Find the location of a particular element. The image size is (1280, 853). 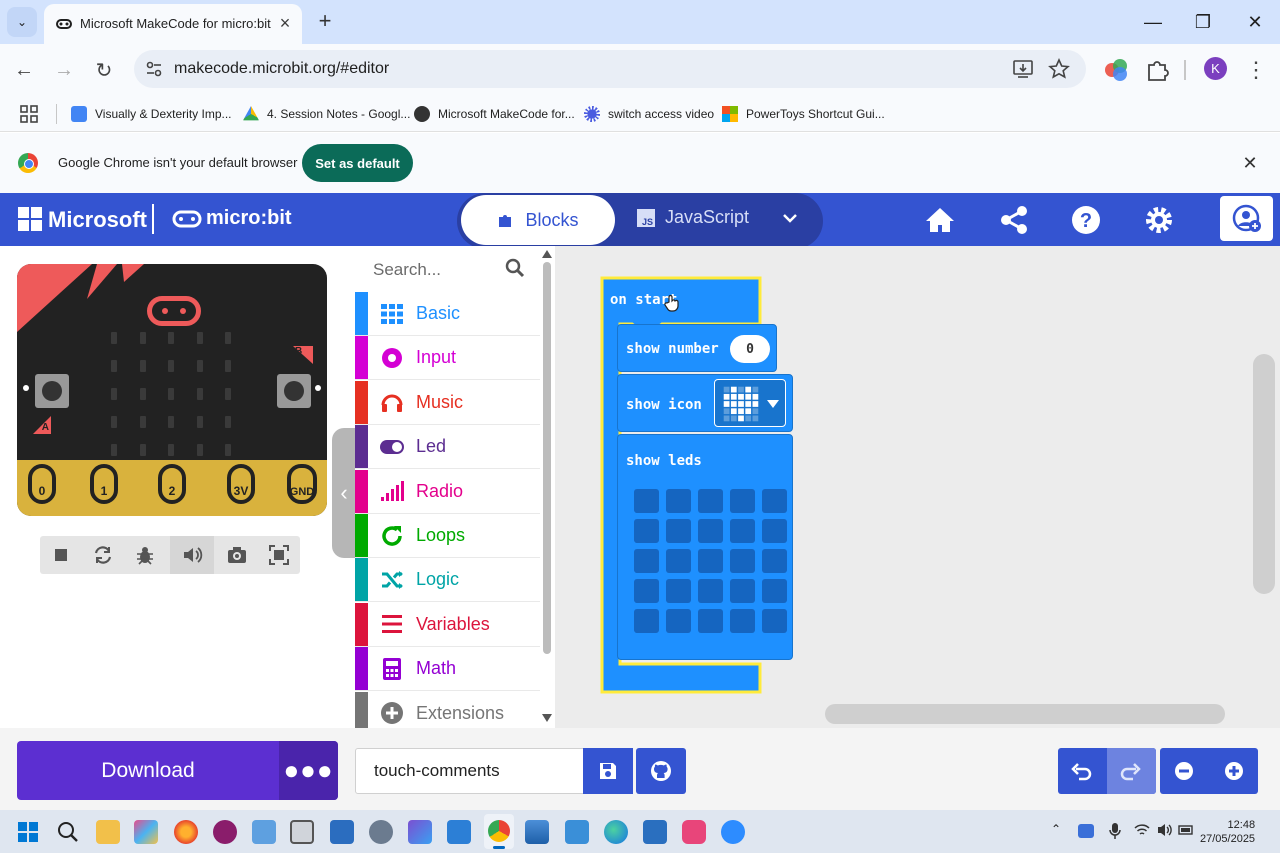

microphone-icon is located at coordinates (1115, 831).